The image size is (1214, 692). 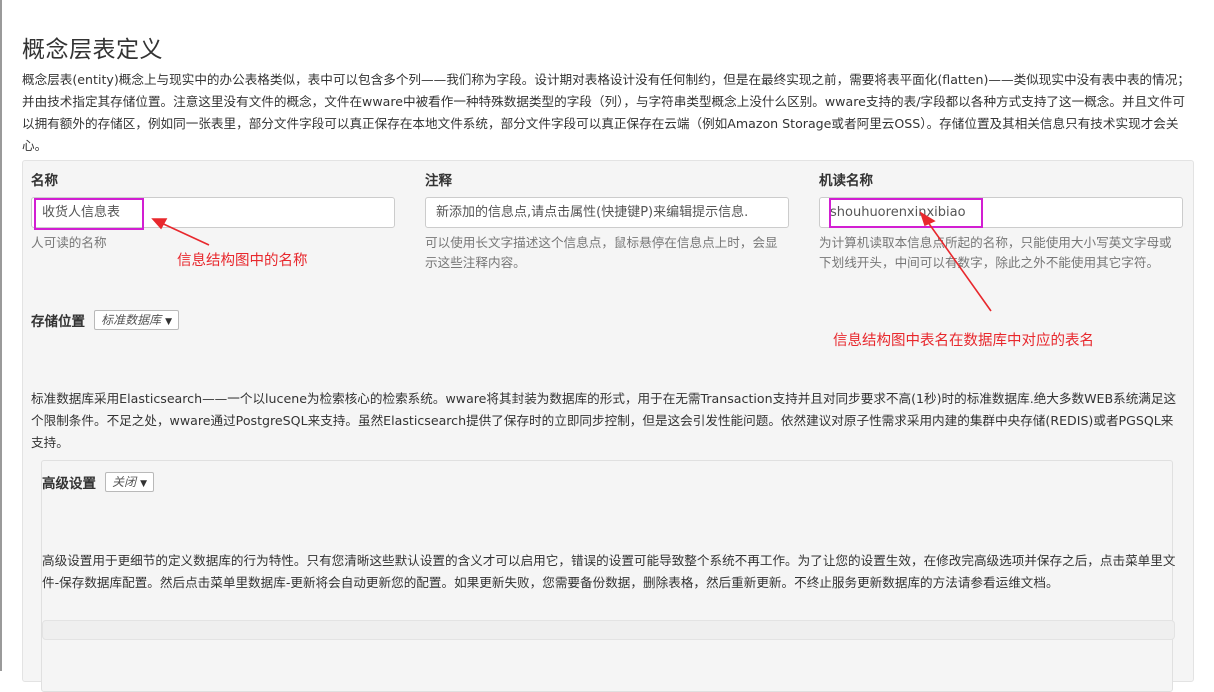 I want to click on storage-select-value: 标准数据库, so click(x=131, y=319).